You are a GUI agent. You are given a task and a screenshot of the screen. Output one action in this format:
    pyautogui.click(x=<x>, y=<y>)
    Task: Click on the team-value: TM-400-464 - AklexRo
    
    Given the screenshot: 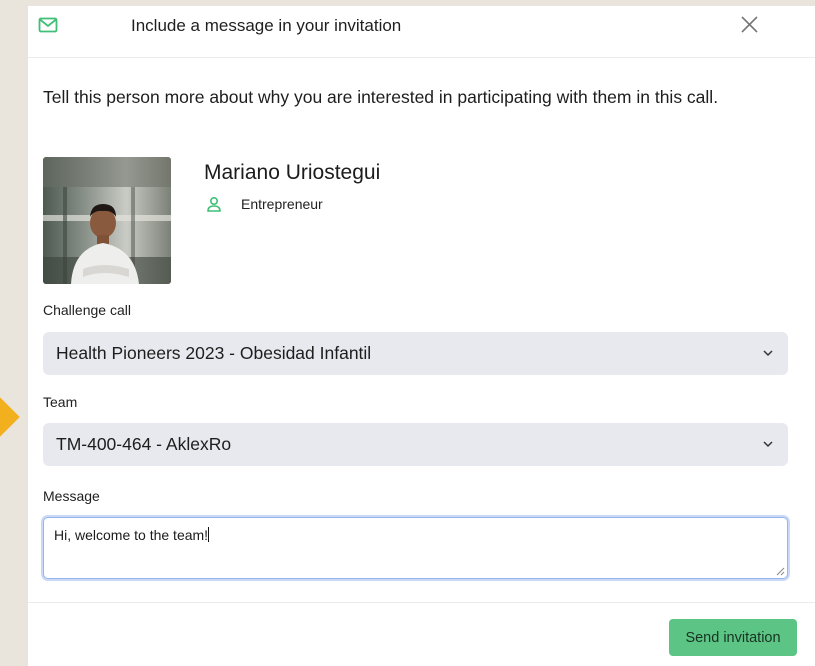 What is the action you would take?
    pyautogui.click(x=144, y=444)
    